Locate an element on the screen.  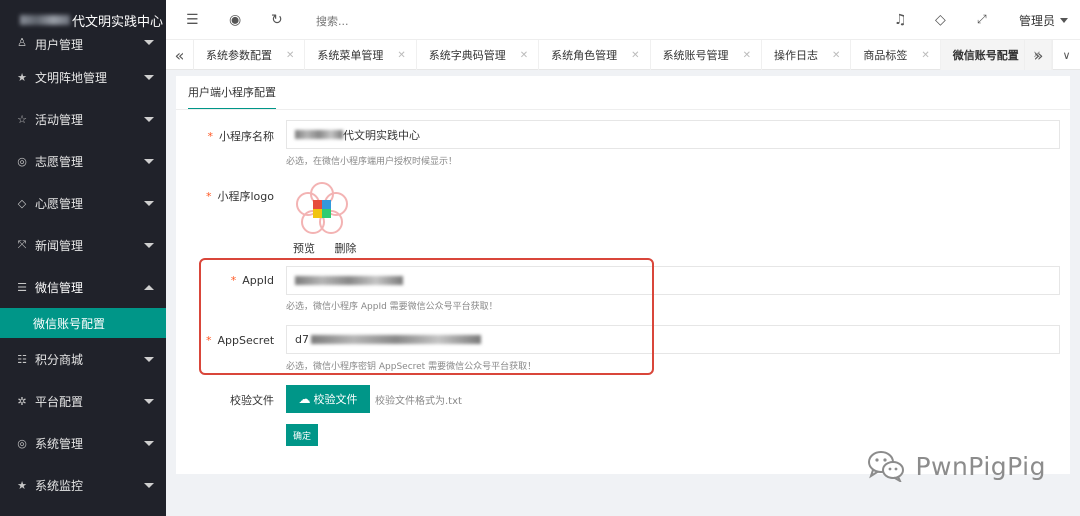
name-field: 代文明实践中心 is located at coordinates (673, 134).